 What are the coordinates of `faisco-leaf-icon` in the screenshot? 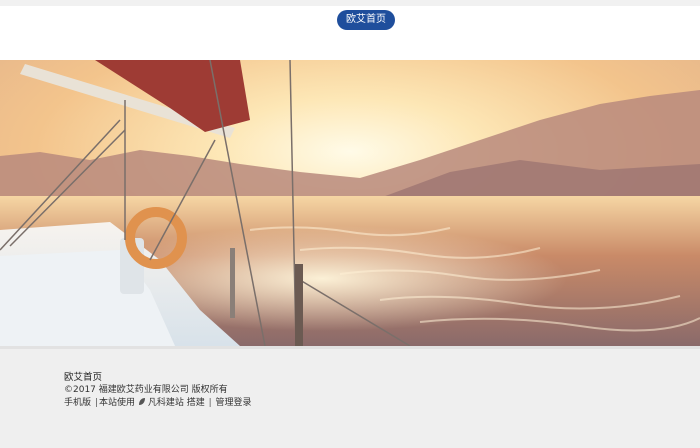 It's located at (141, 401).